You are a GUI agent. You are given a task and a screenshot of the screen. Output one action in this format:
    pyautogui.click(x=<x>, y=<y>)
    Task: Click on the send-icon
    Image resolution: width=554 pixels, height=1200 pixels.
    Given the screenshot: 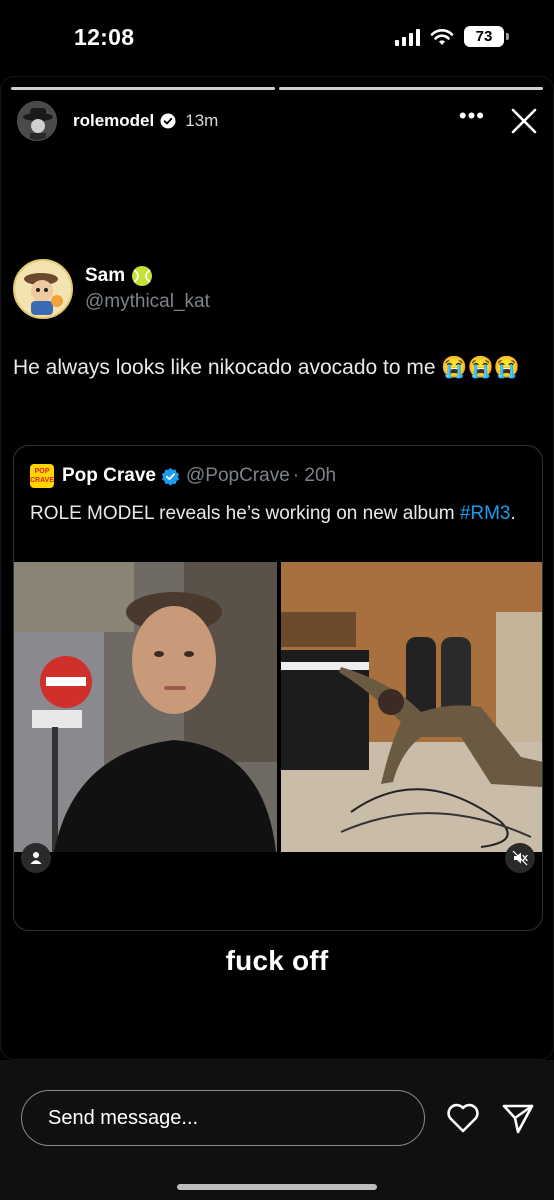 What is the action you would take?
    pyautogui.click(x=518, y=1118)
    